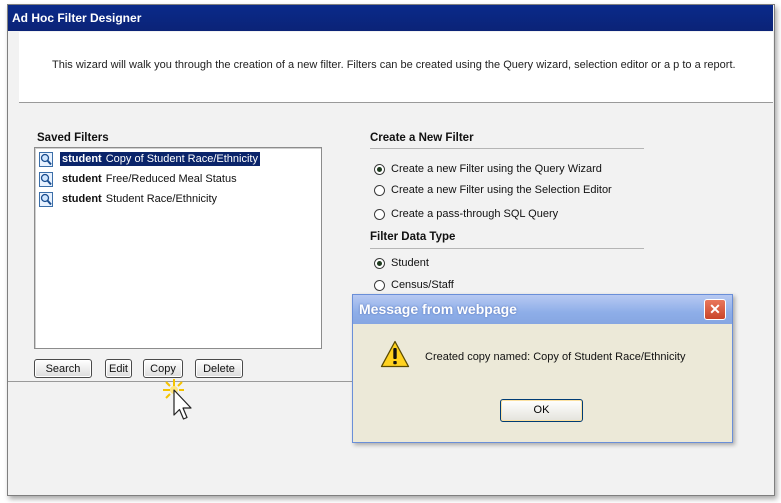  I want to click on window-title: Ad Hoc Filter Designer, so click(390, 18).